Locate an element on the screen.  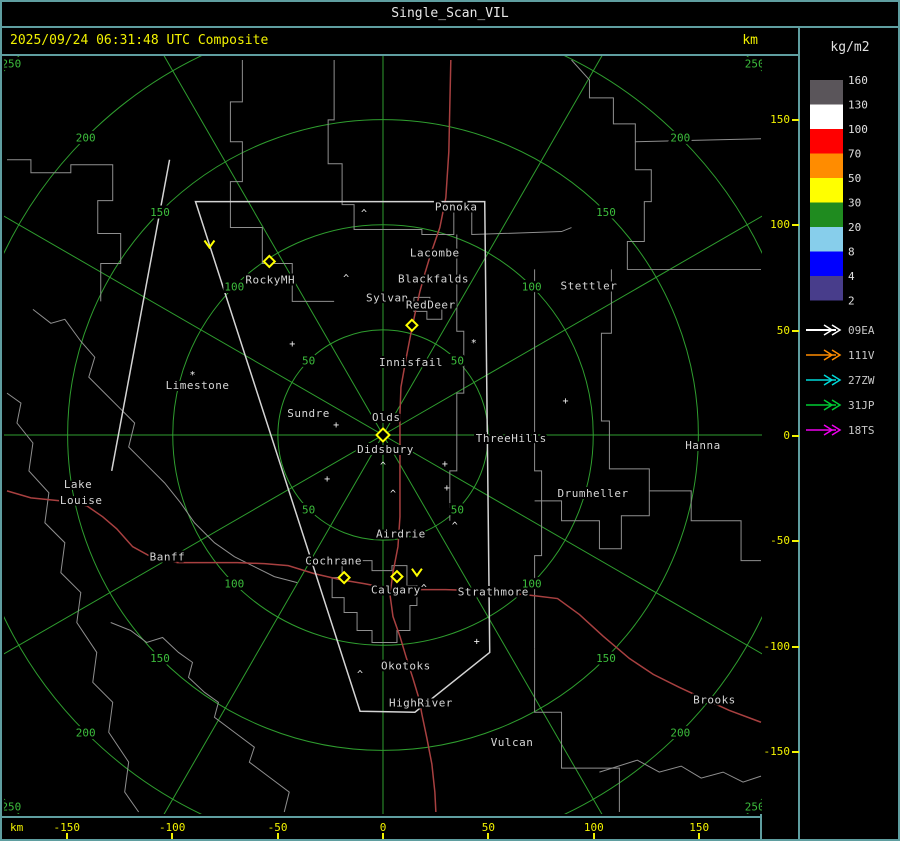
right-axis-label: -150 is located at coordinates (777, 752).